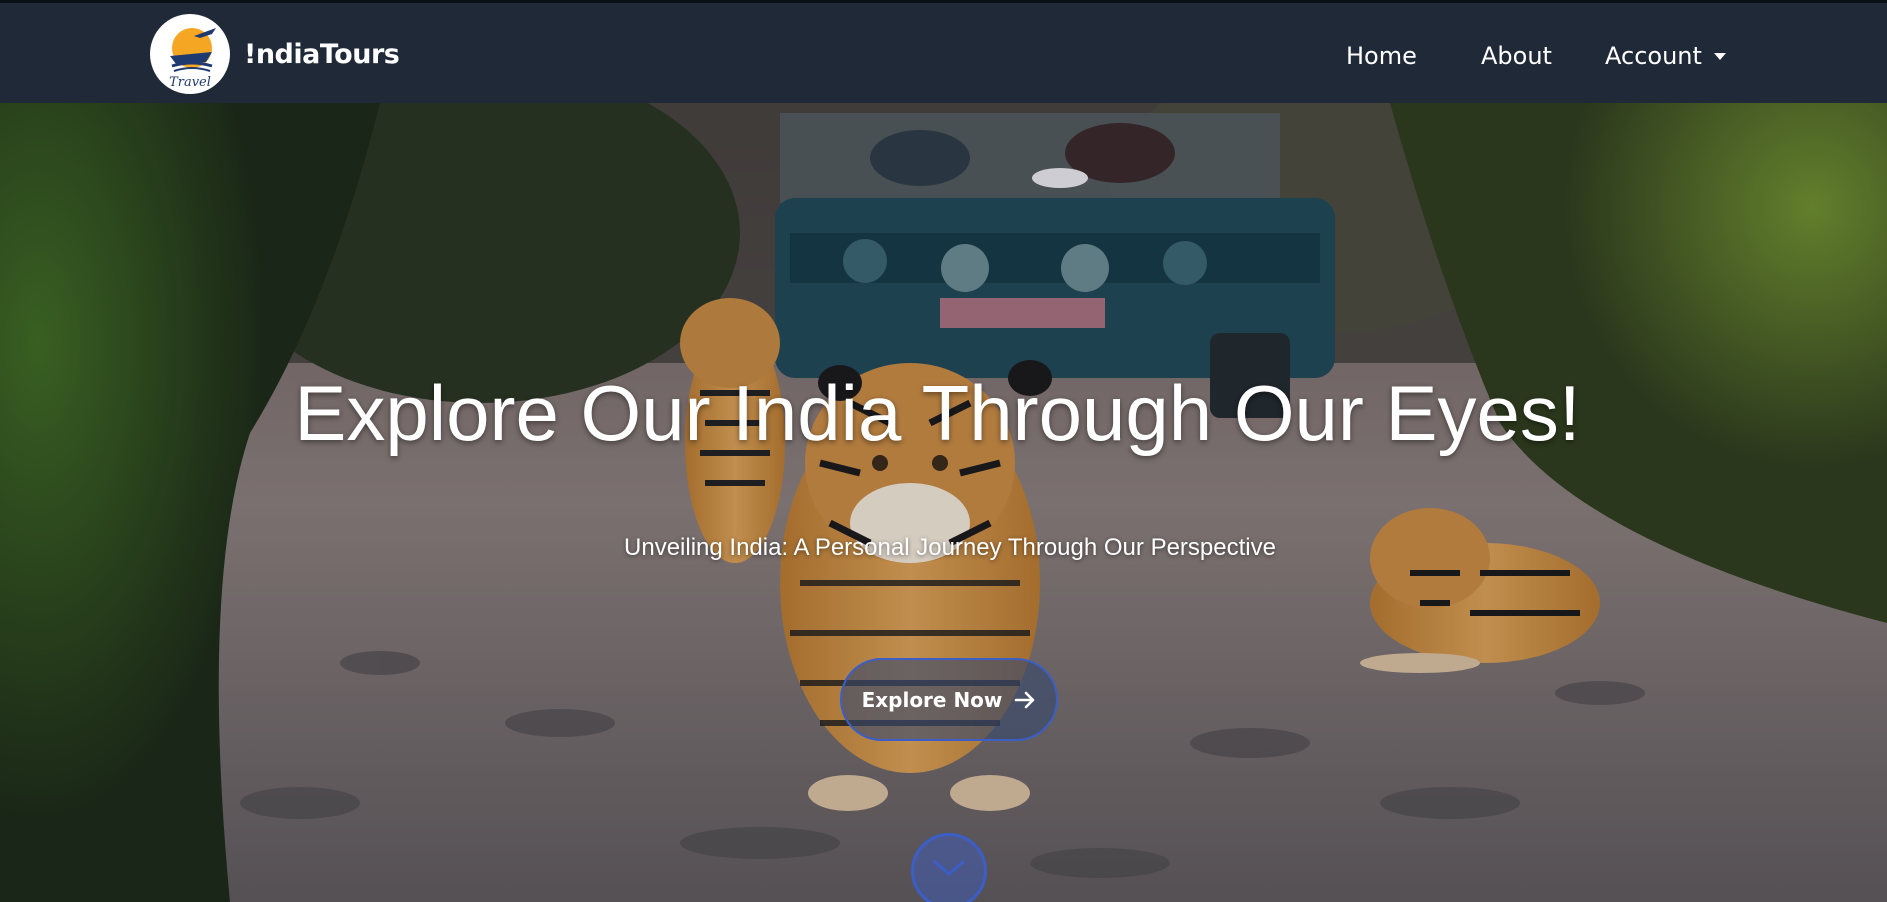  I want to click on brand-name: !ndiaTours, so click(322, 54).